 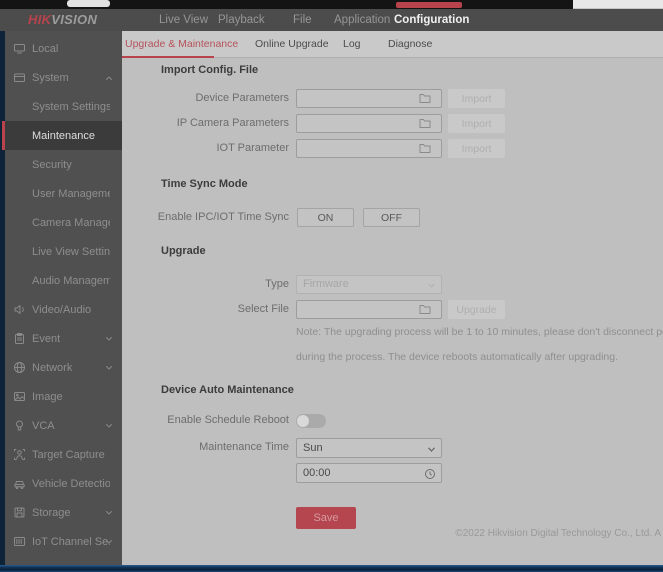 I want to click on section-title-auto-maintenance: Device Auto Maintenance, so click(x=227, y=390).